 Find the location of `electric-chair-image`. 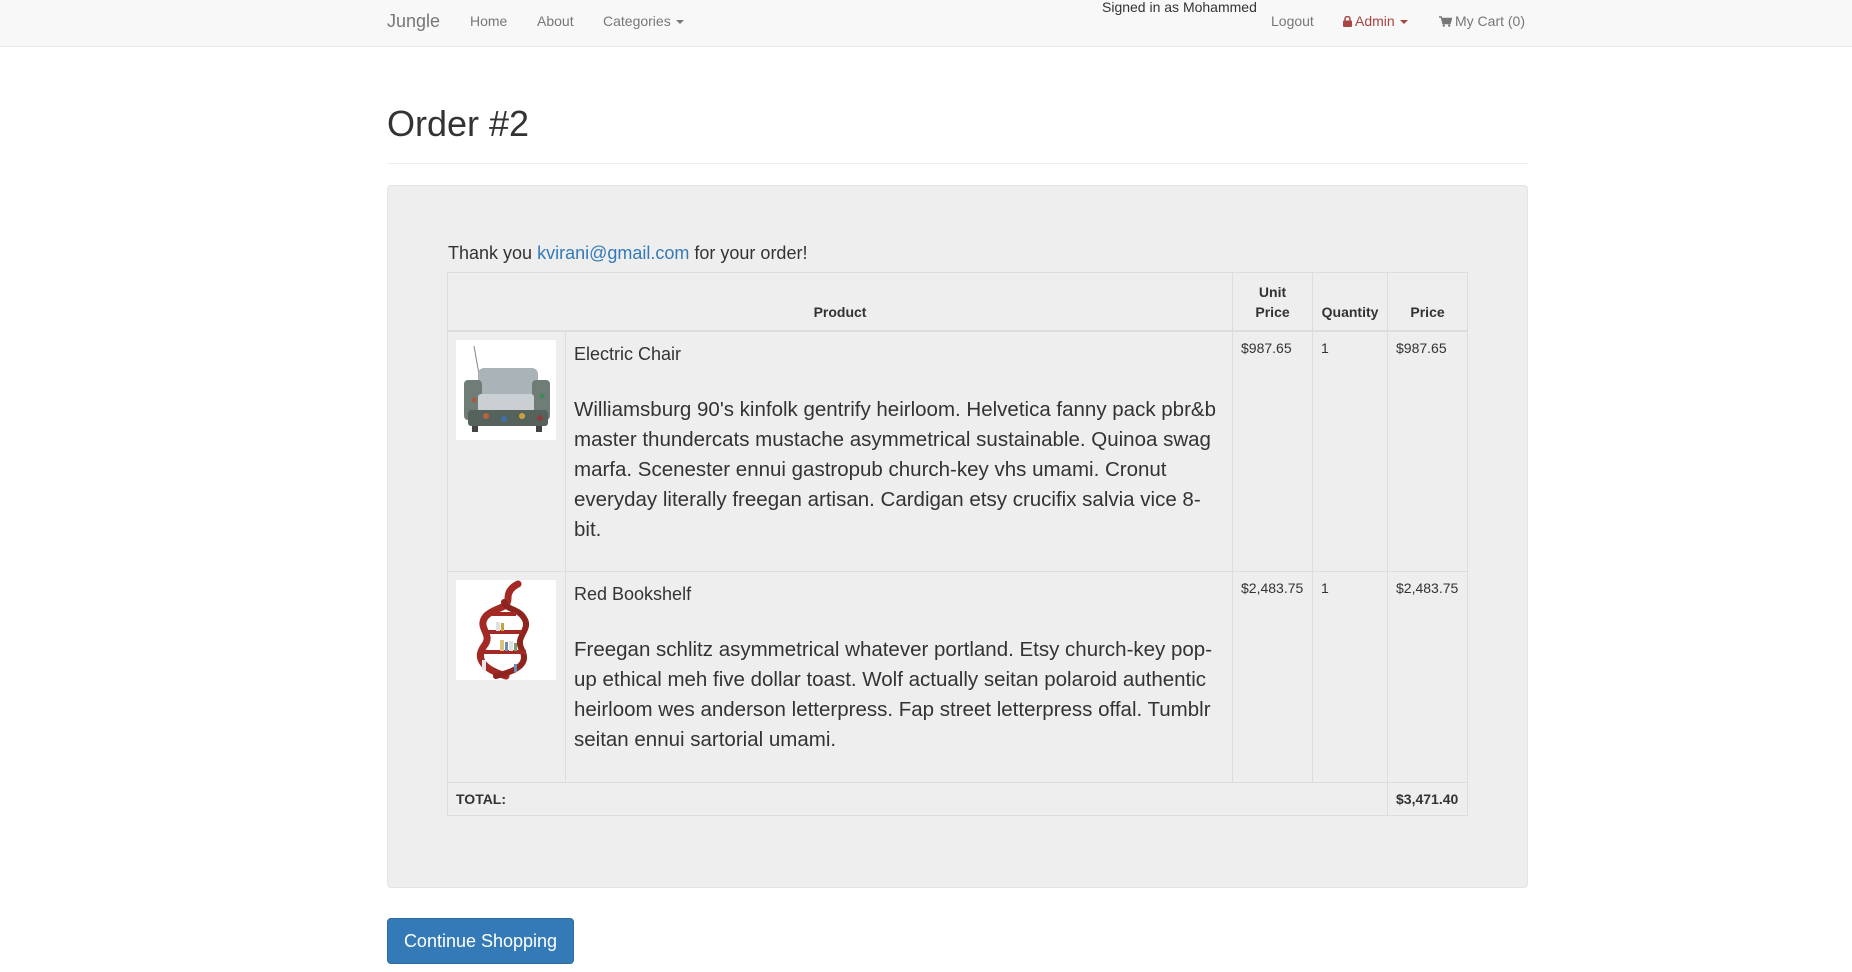

electric-chair-image is located at coordinates (506, 389).